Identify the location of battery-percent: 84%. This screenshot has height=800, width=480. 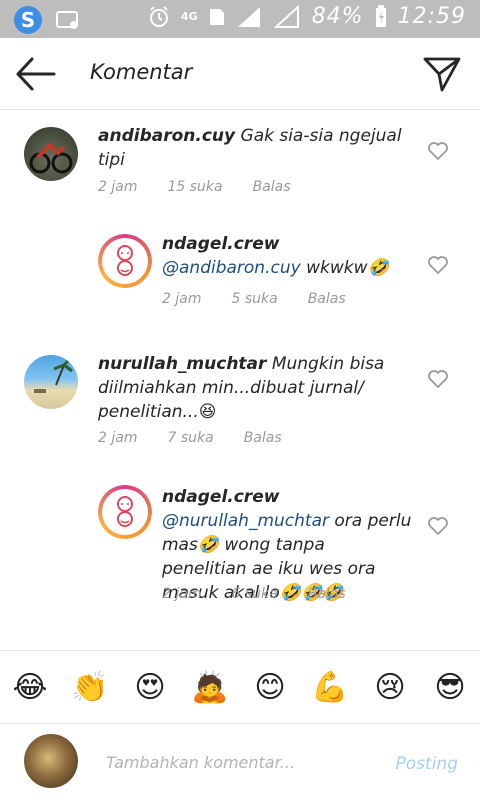
(337, 16).